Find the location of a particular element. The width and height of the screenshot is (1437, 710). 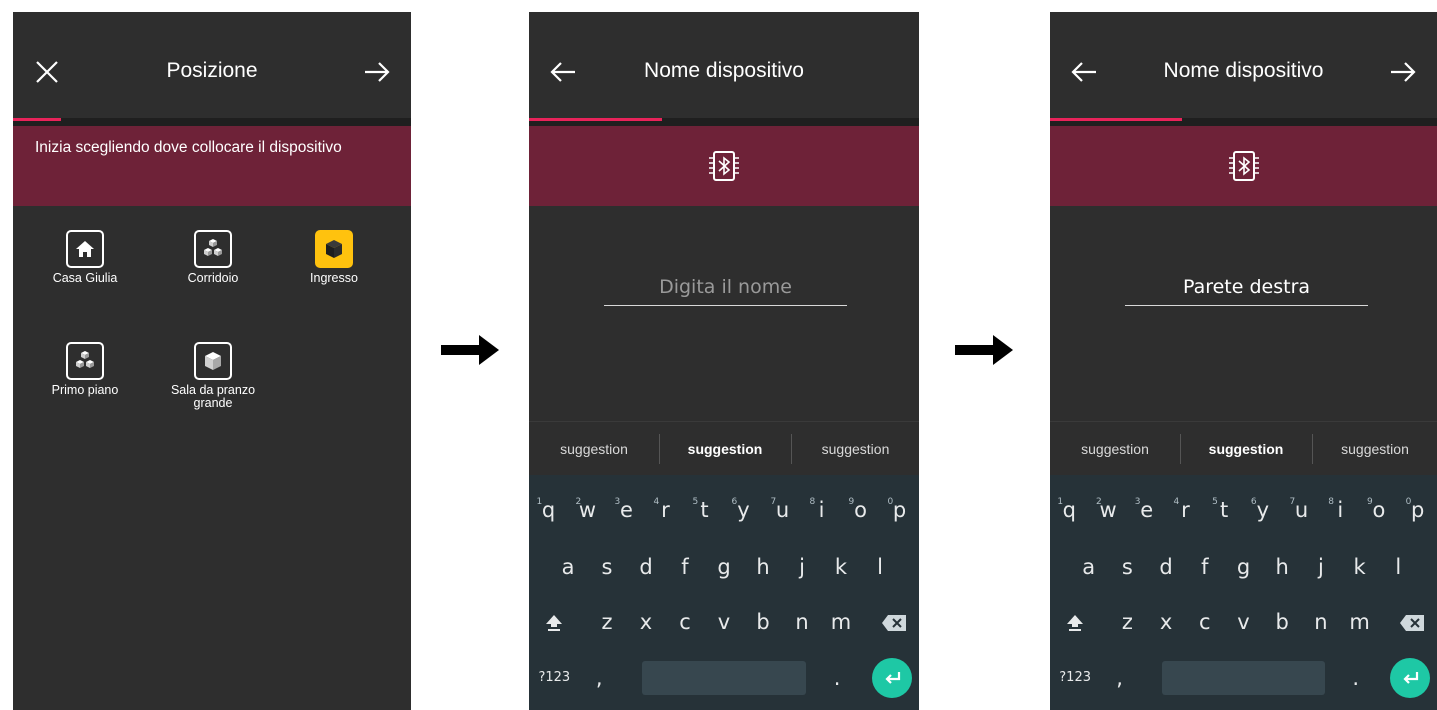

place-label: Corridoio is located at coordinates (213, 278).